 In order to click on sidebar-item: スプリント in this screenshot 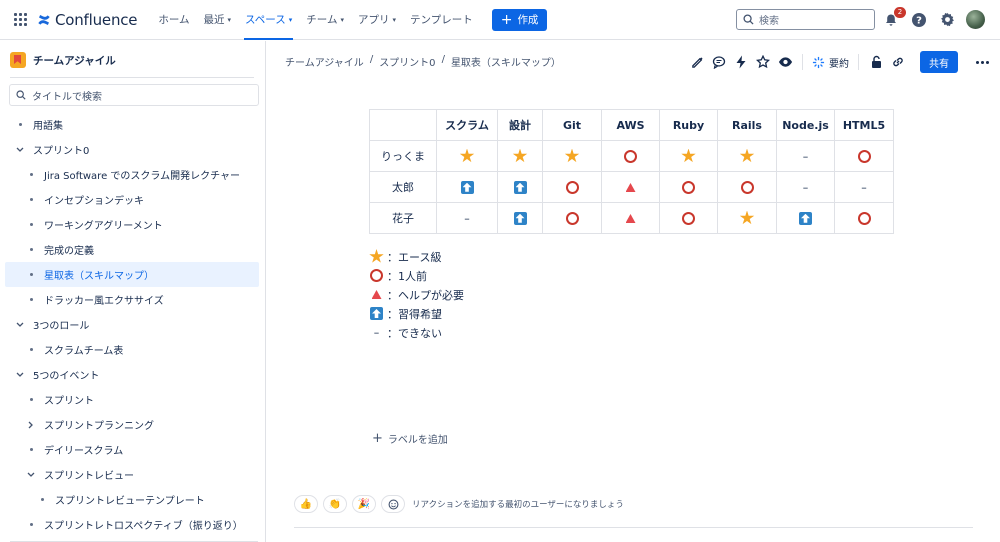, I will do `click(133, 399)`.